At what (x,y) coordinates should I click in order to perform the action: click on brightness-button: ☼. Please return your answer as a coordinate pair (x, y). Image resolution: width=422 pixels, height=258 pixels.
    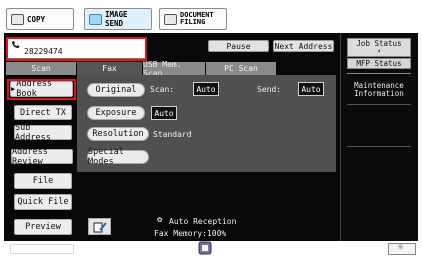
    Looking at the image, I should click on (402, 249).